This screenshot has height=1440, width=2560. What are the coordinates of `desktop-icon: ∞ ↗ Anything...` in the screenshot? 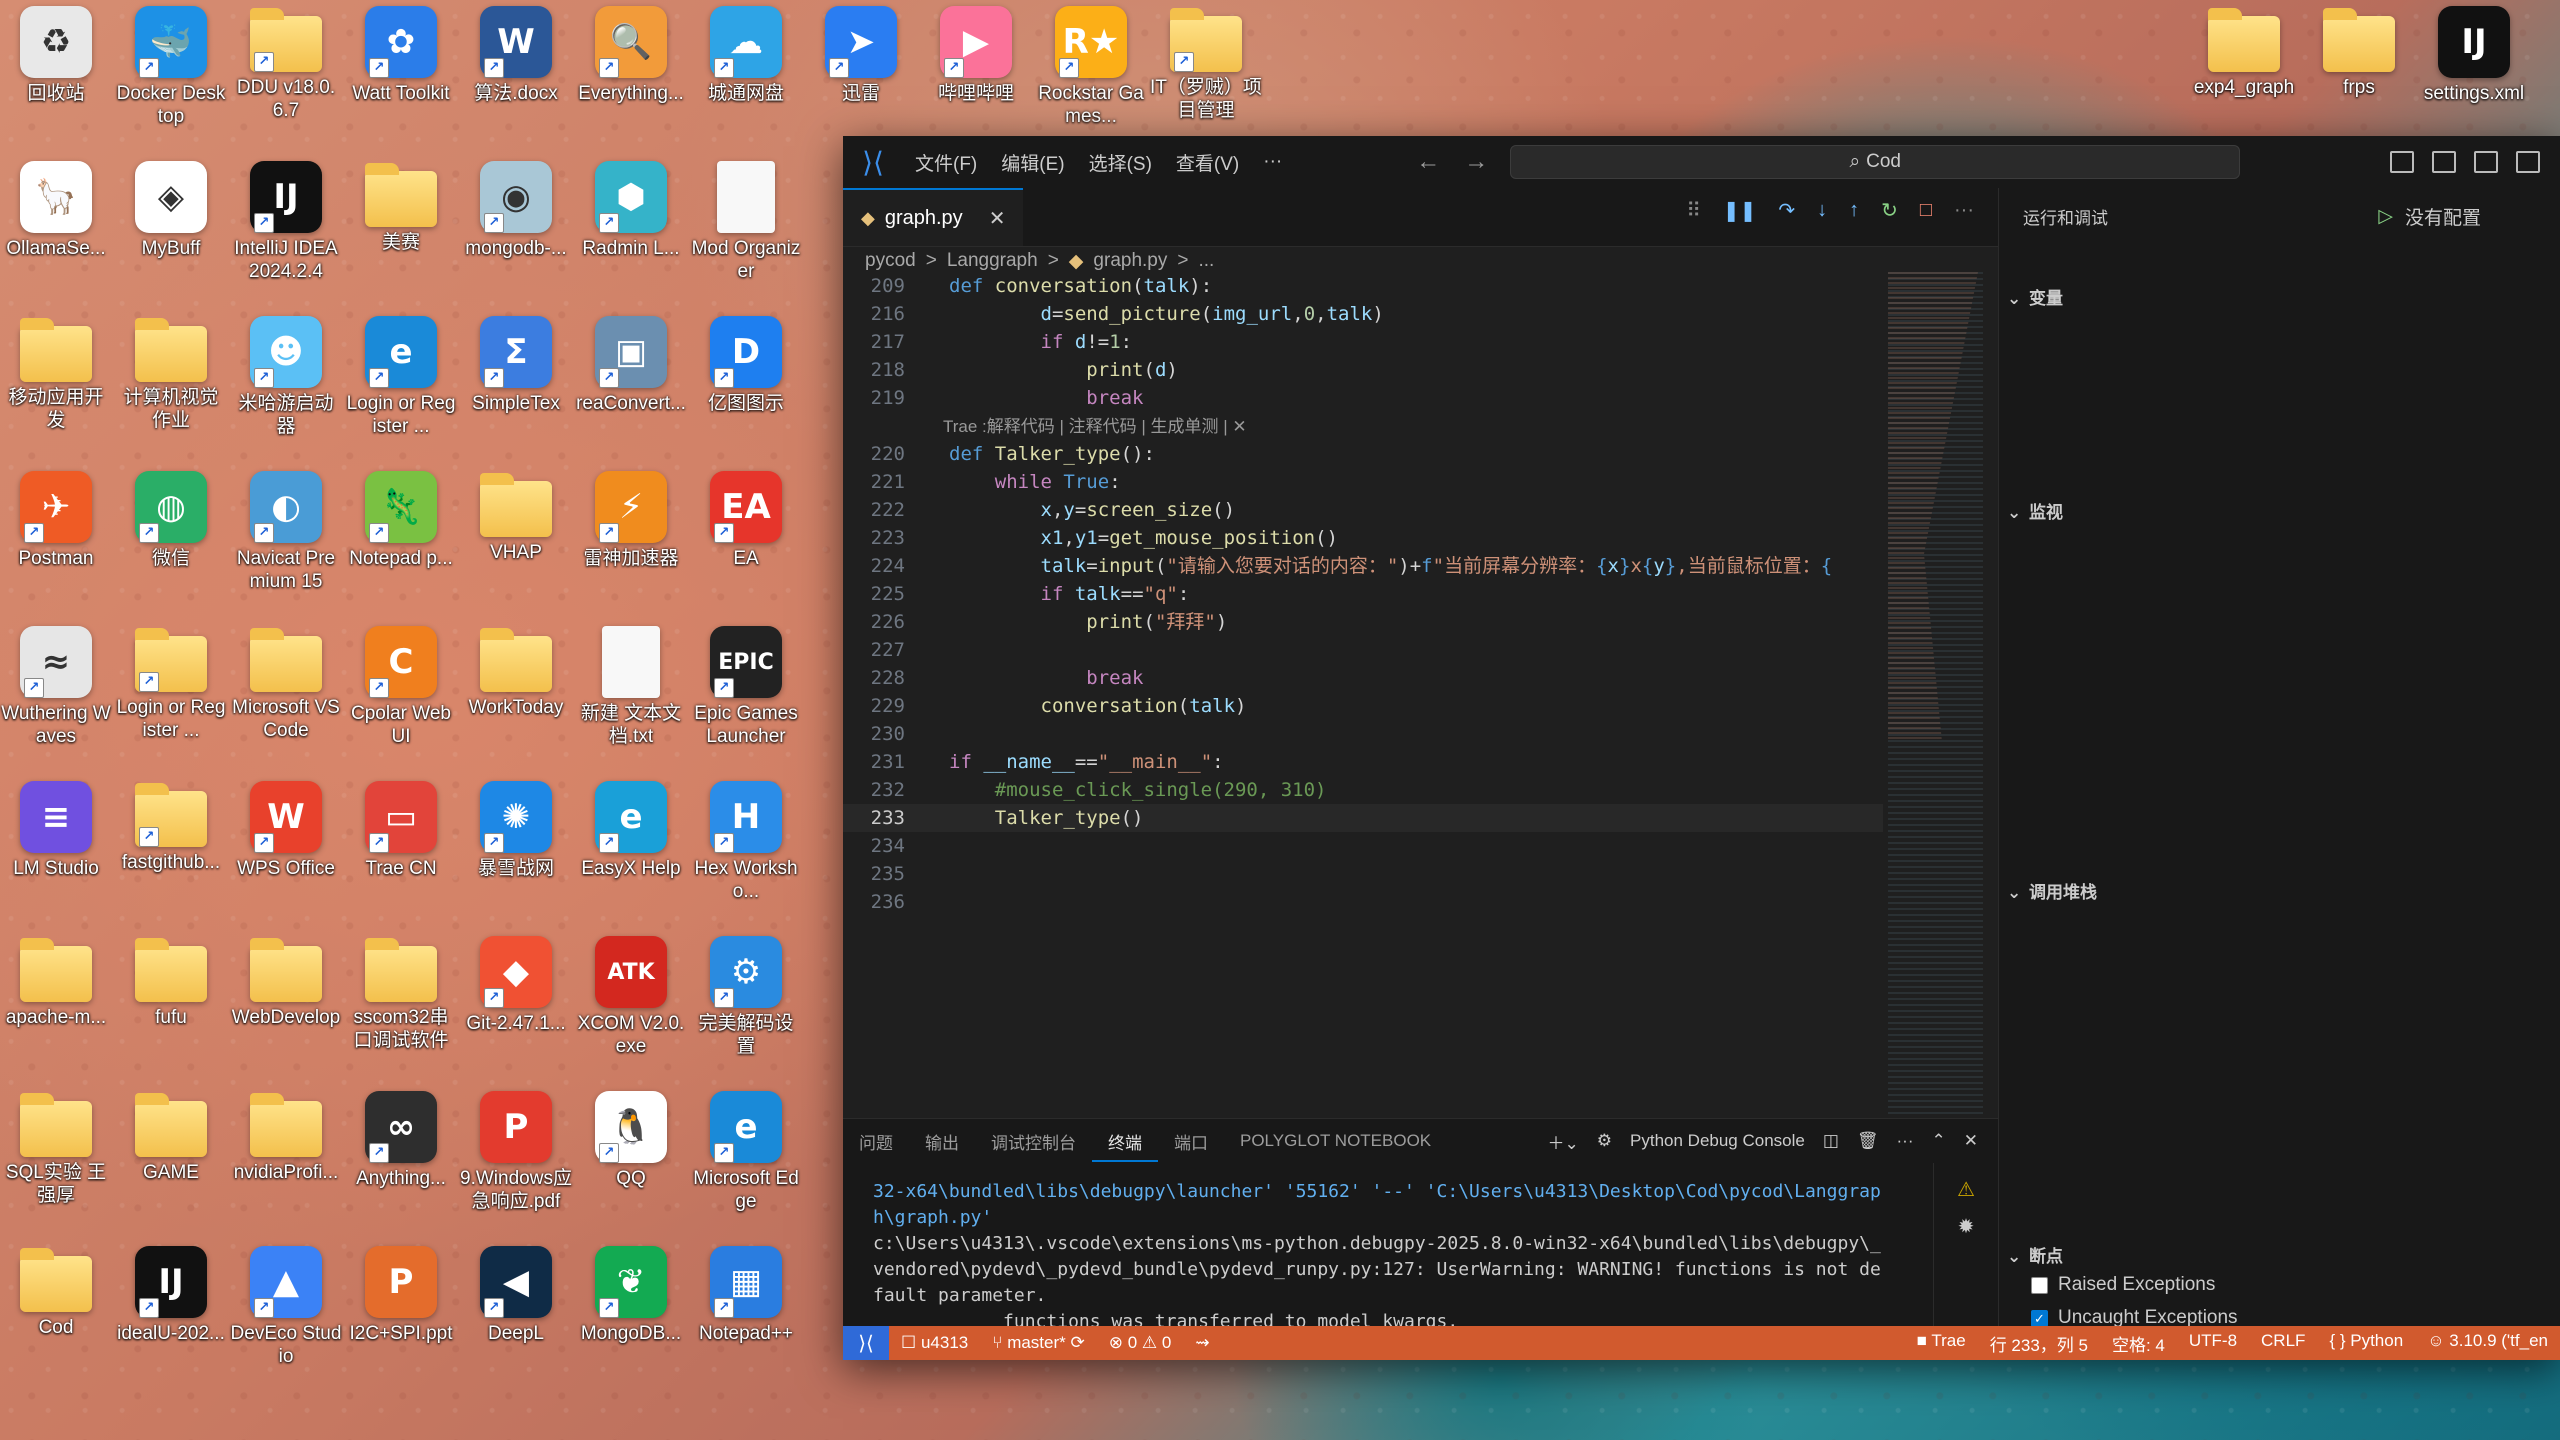 It's located at (401, 1137).